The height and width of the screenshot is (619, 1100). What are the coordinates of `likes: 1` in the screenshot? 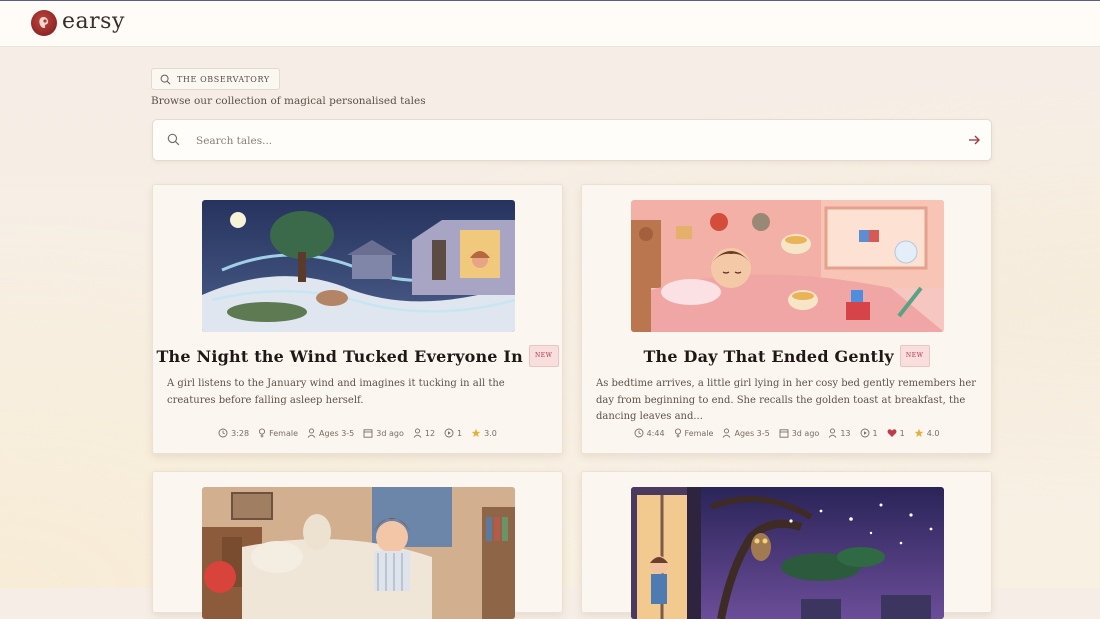 It's located at (896, 433).